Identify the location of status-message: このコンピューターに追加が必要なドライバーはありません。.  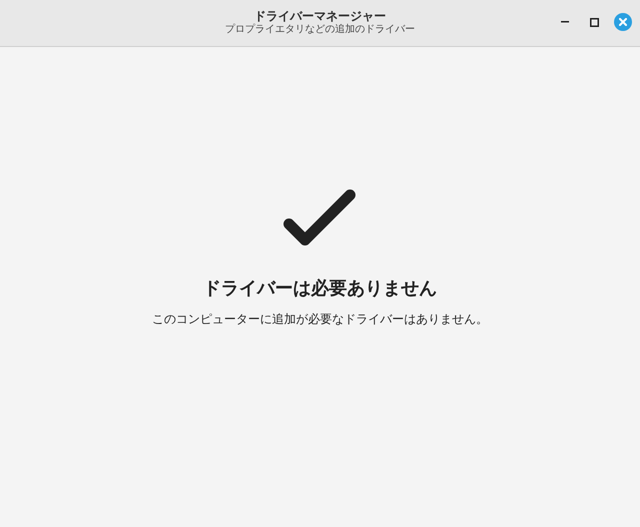
(320, 319).